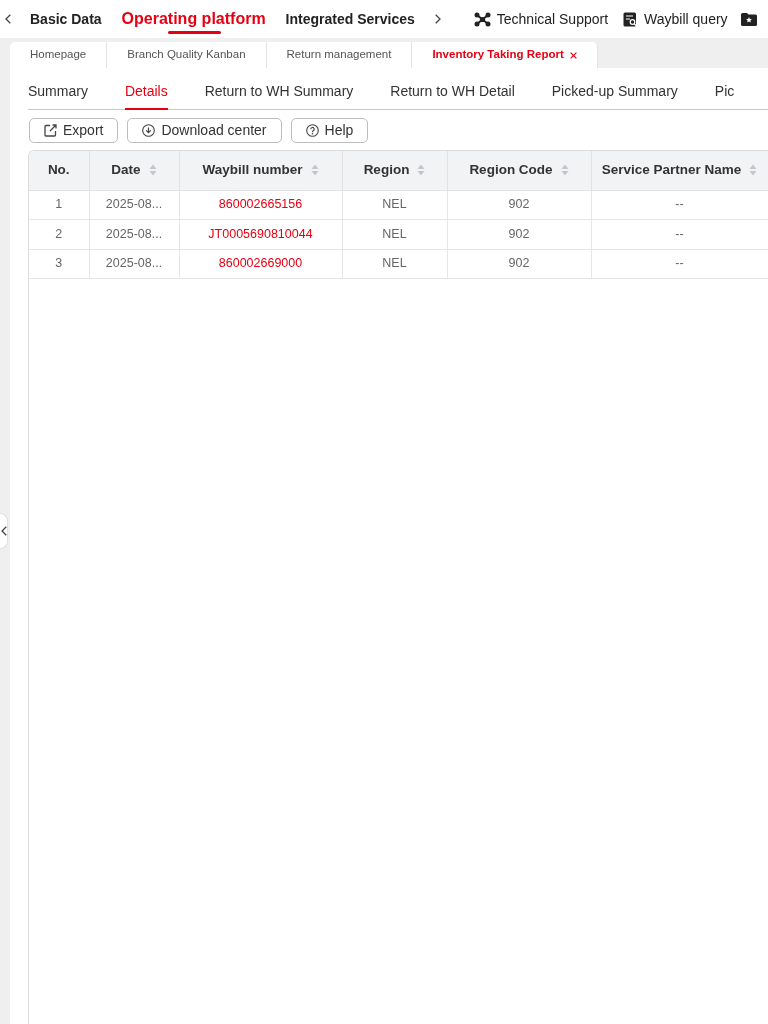  I want to click on toolbar-button: Export, so click(74, 130).